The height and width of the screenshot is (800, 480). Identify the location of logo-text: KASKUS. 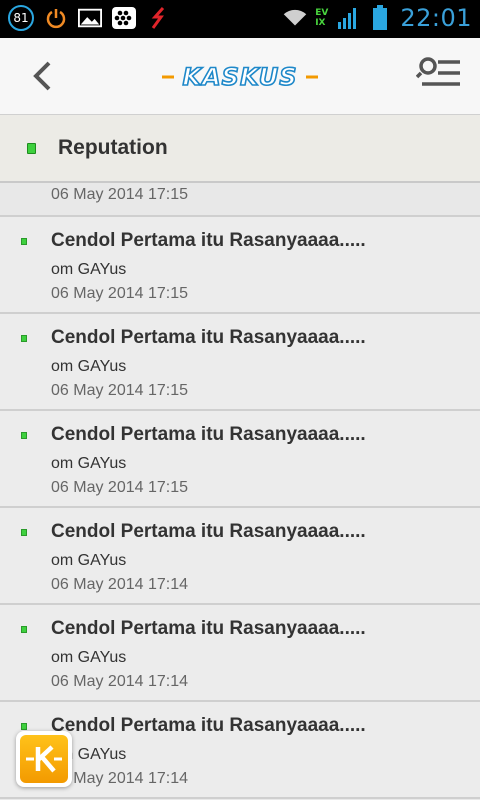
(240, 77).